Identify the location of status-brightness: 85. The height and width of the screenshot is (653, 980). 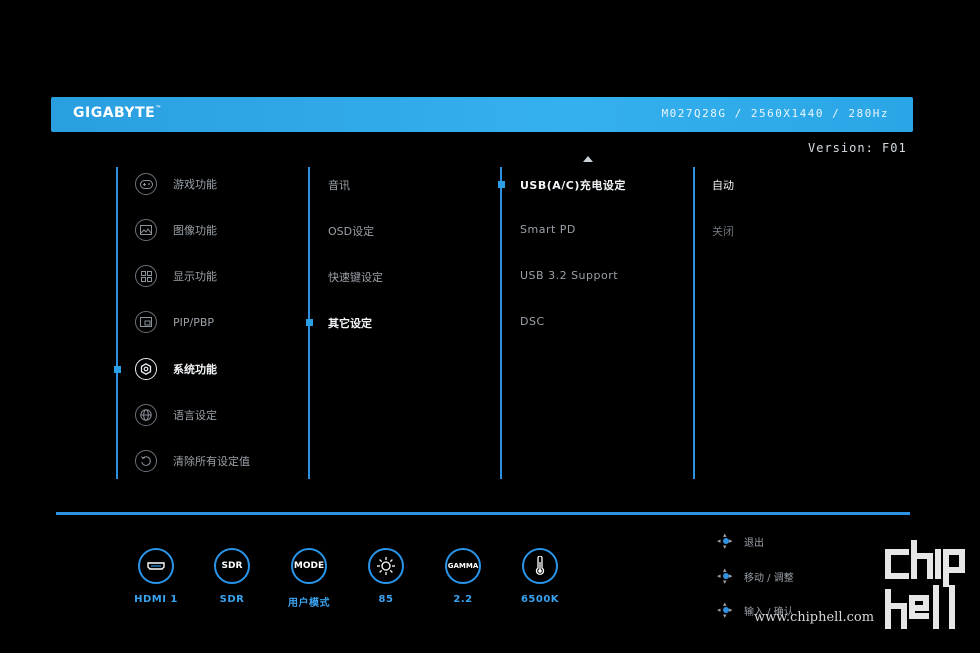
(386, 576).